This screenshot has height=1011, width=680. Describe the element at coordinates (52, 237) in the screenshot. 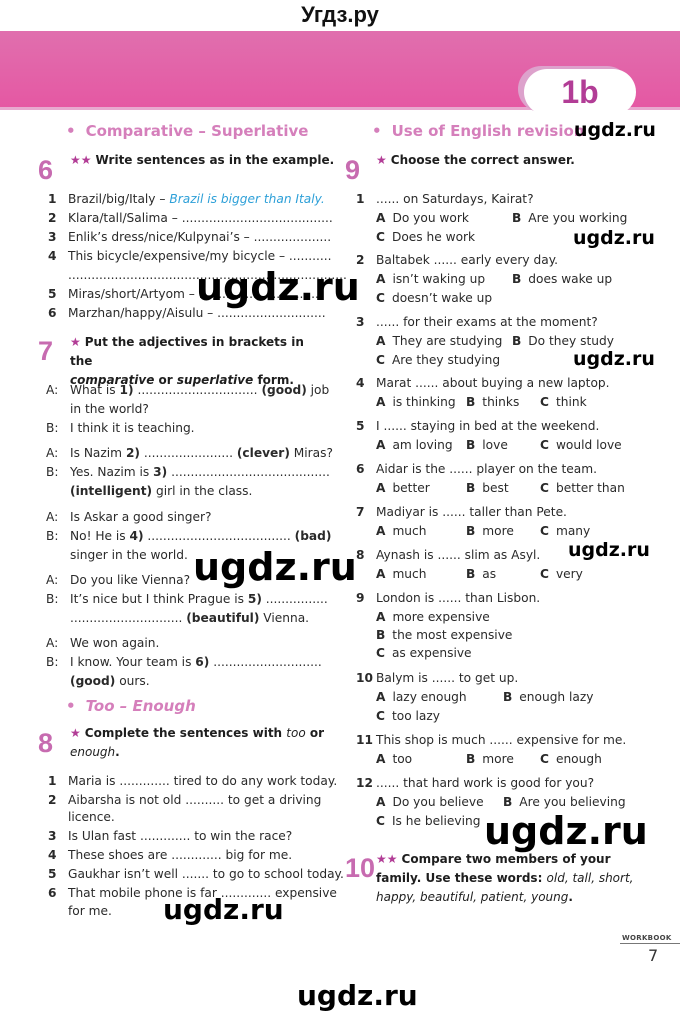

I see `item-number: 3` at that location.